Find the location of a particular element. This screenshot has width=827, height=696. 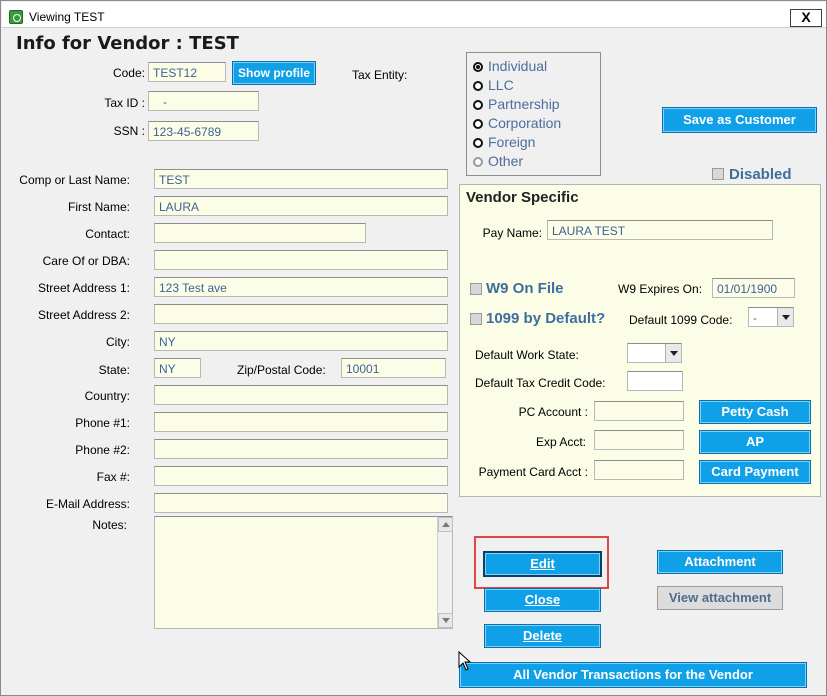

pay-name-label: Pay Name: is located at coordinates (512, 233).